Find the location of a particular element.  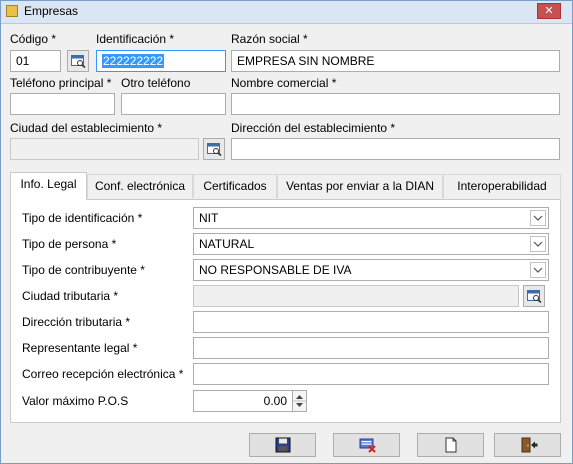

codigo-lookup-button is located at coordinates (78, 61).